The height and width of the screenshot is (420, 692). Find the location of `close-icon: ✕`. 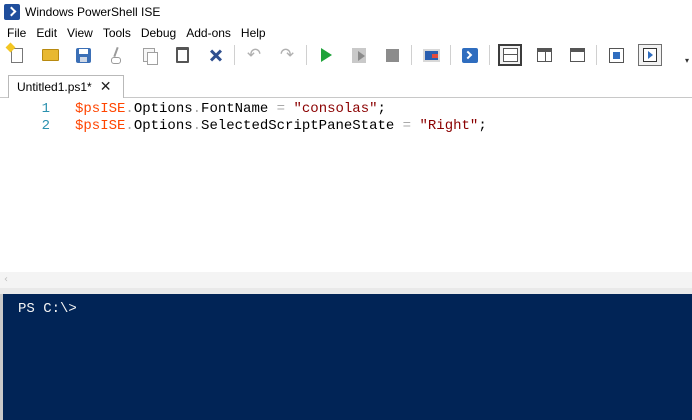

close-icon: ✕ is located at coordinates (106, 87).